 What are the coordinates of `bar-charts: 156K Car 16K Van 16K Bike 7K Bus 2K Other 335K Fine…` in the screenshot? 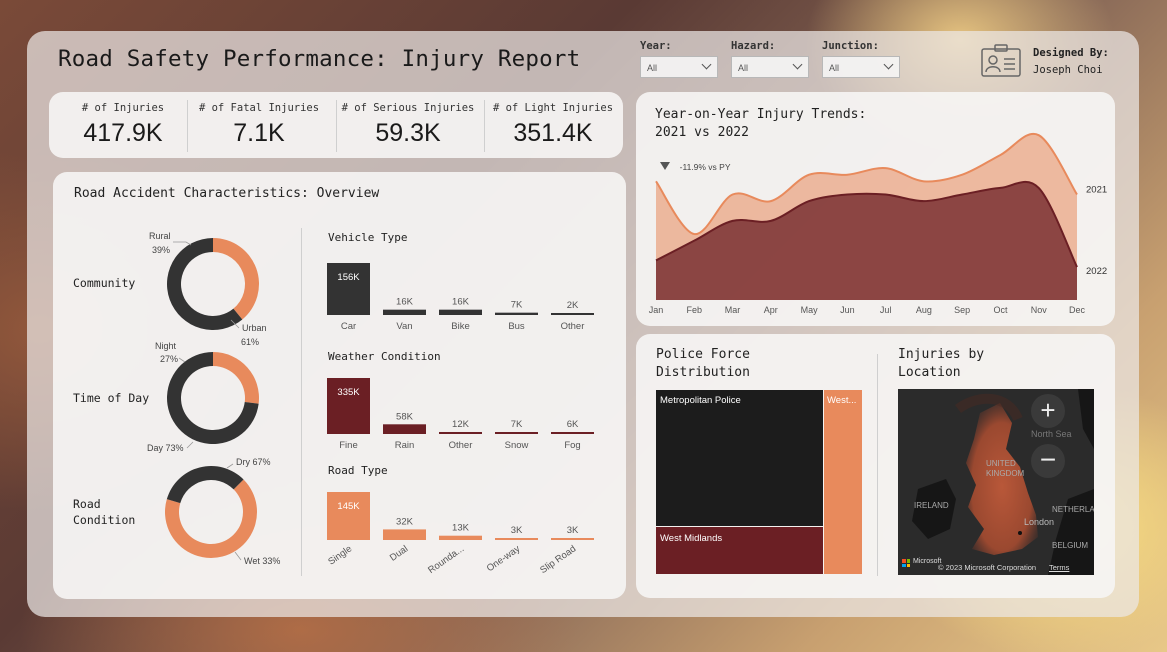 It's located at (460, 419).